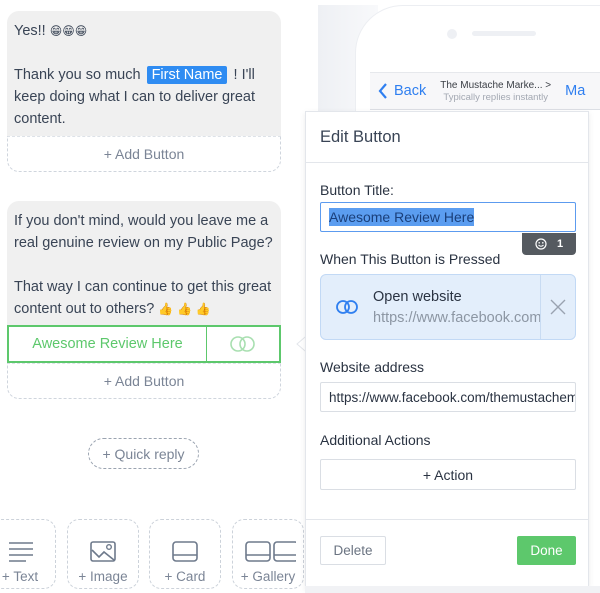  What do you see at coordinates (546, 550) in the screenshot?
I see `done-button: Done` at bounding box center [546, 550].